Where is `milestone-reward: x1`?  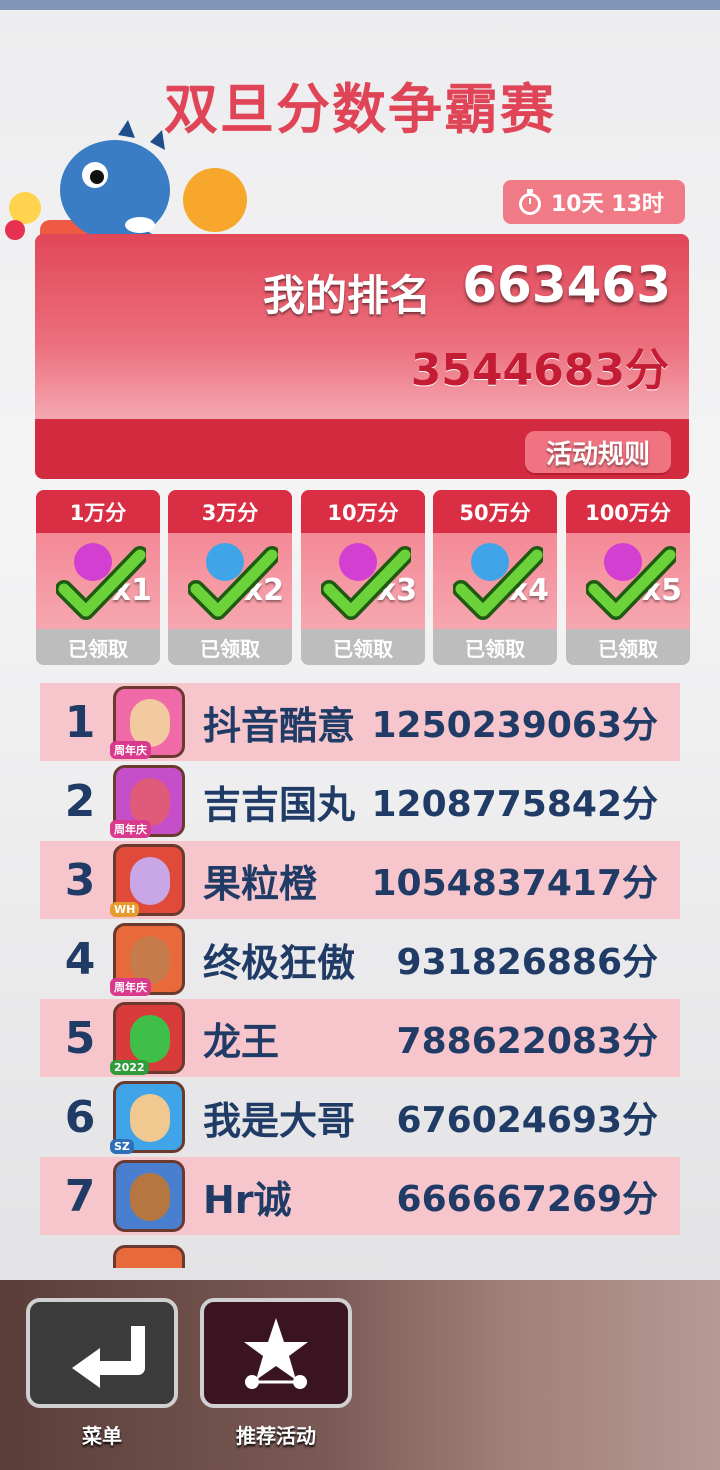 milestone-reward: x1 is located at coordinates (98, 581).